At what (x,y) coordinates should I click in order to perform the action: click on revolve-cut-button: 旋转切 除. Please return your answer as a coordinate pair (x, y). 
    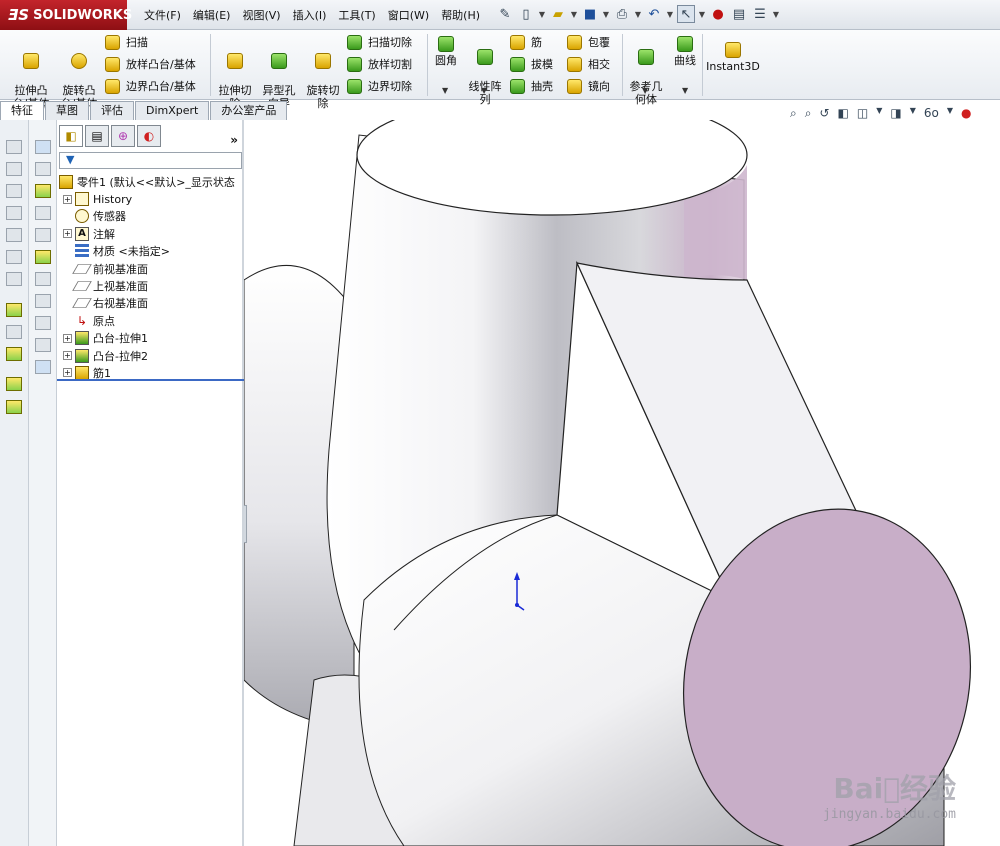
    Looking at the image, I should click on (323, 75).